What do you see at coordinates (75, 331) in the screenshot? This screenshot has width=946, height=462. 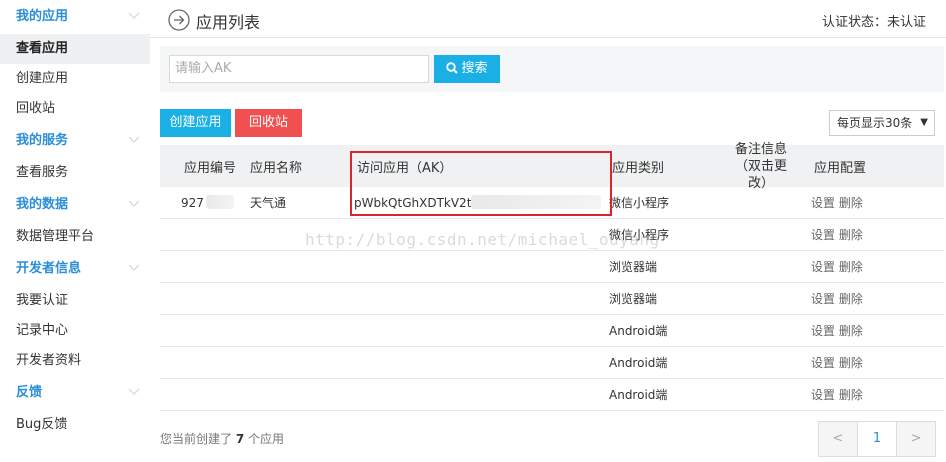 I see `sidebar-item-records: 记录中心` at bounding box center [75, 331].